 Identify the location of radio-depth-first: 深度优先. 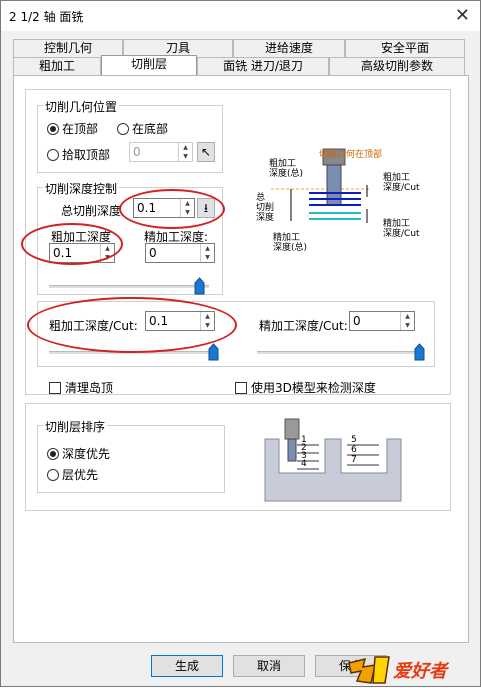
(78, 453).